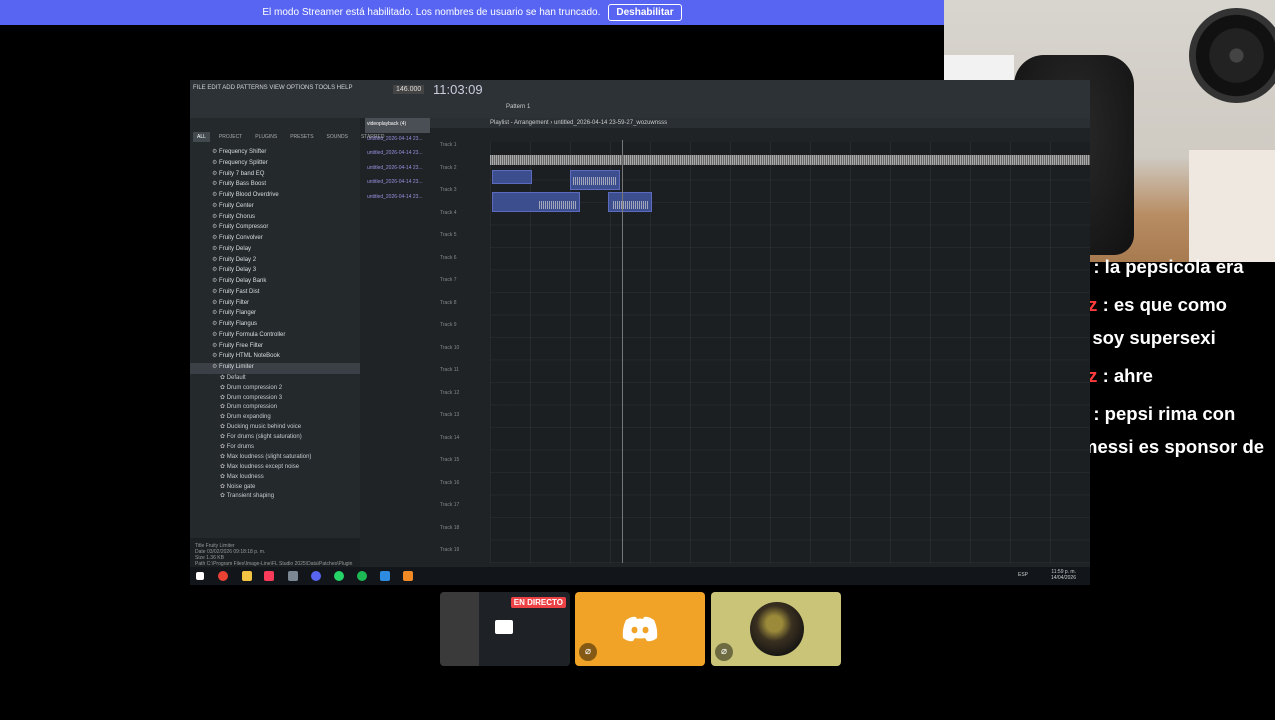  Describe the element at coordinates (200, 576) in the screenshot. I see `start-icon` at that location.